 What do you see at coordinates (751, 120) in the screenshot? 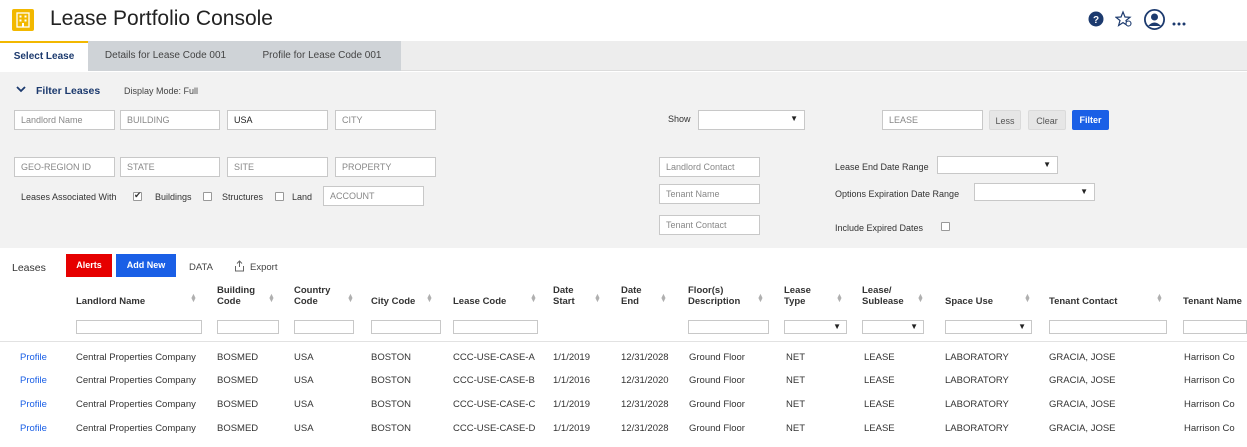
I see `show-select: ▼` at bounding box center [751, 120].